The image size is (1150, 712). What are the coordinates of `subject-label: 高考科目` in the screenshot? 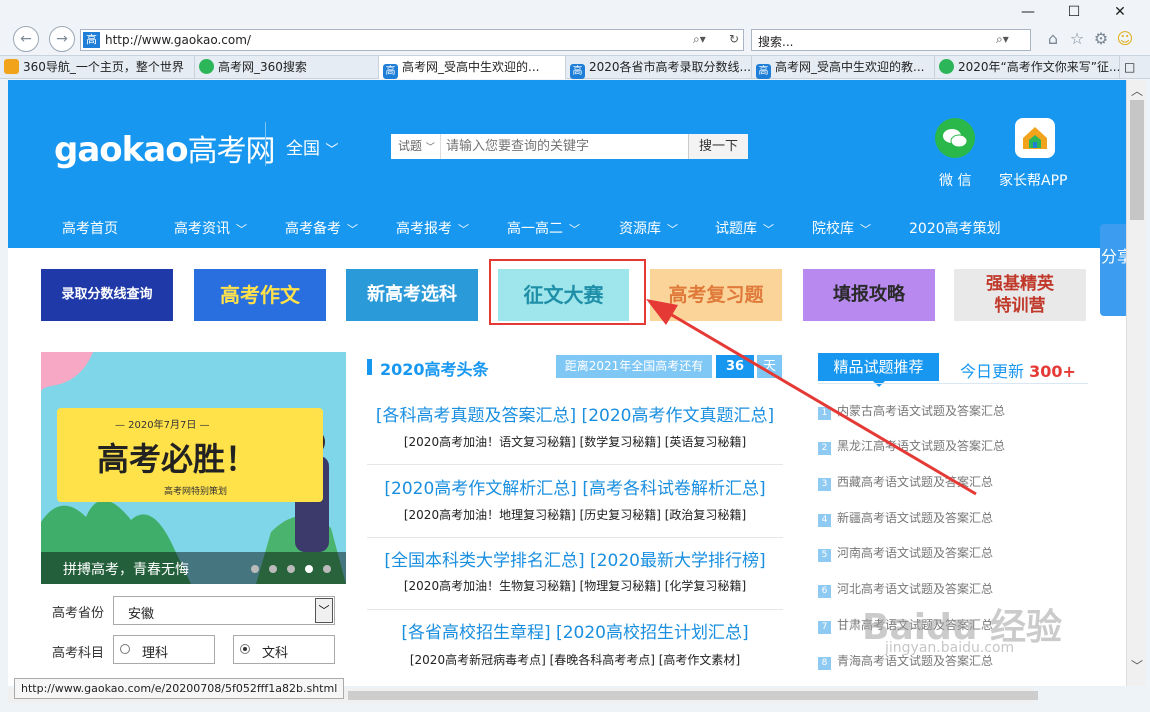 It's located at (78, 653).